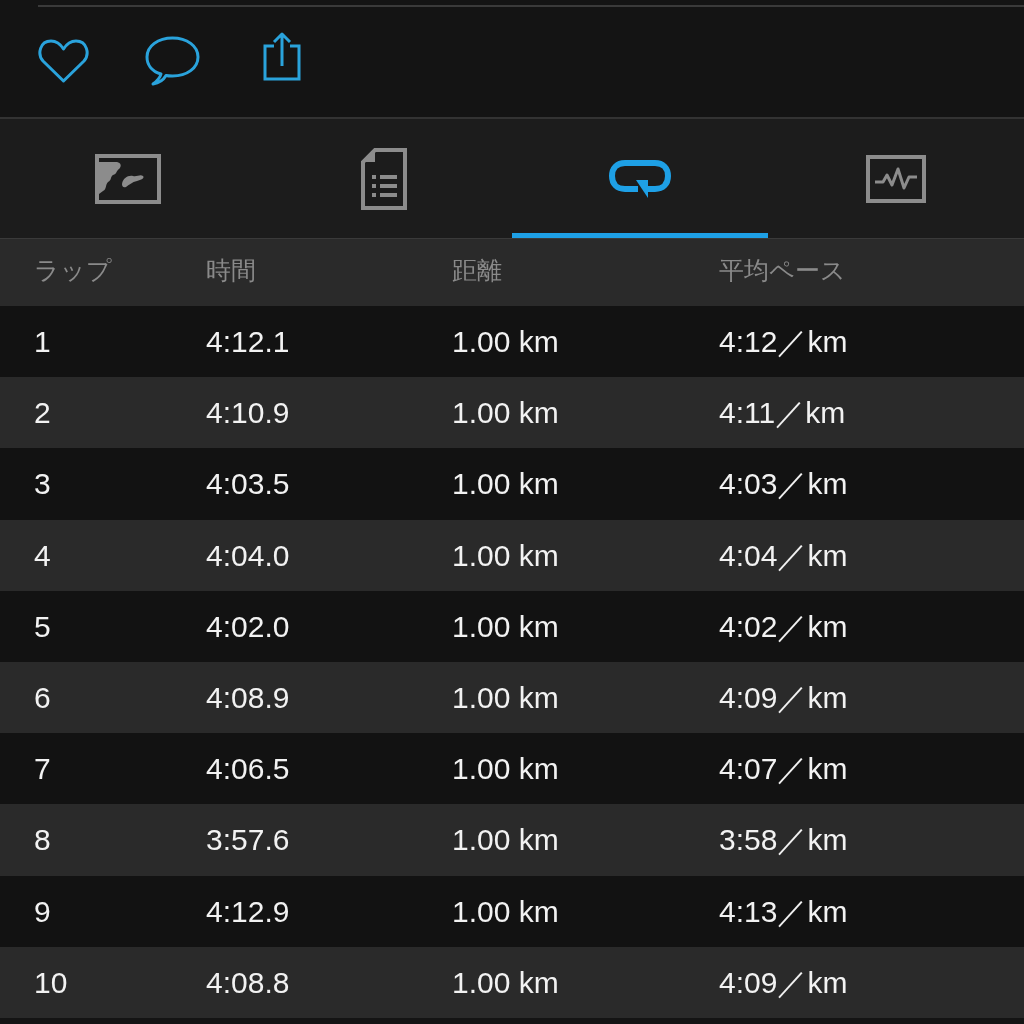 Image resolution: width=1024 pixels, height=1024 pixels. I want to click on table-cell-text: 4:03／km, so click(783, 484).